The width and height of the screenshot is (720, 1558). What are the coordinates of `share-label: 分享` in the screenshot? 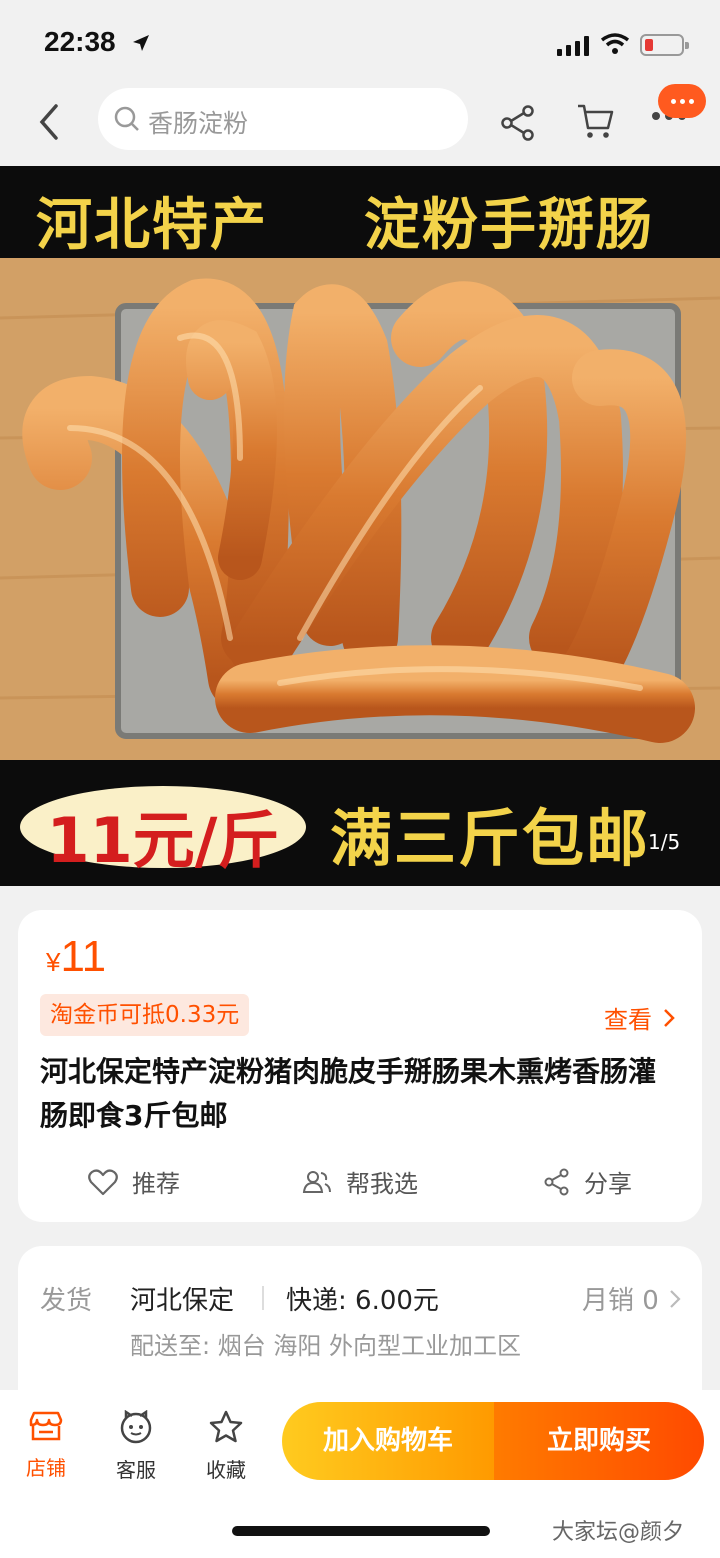 It's located at (608, 1184).